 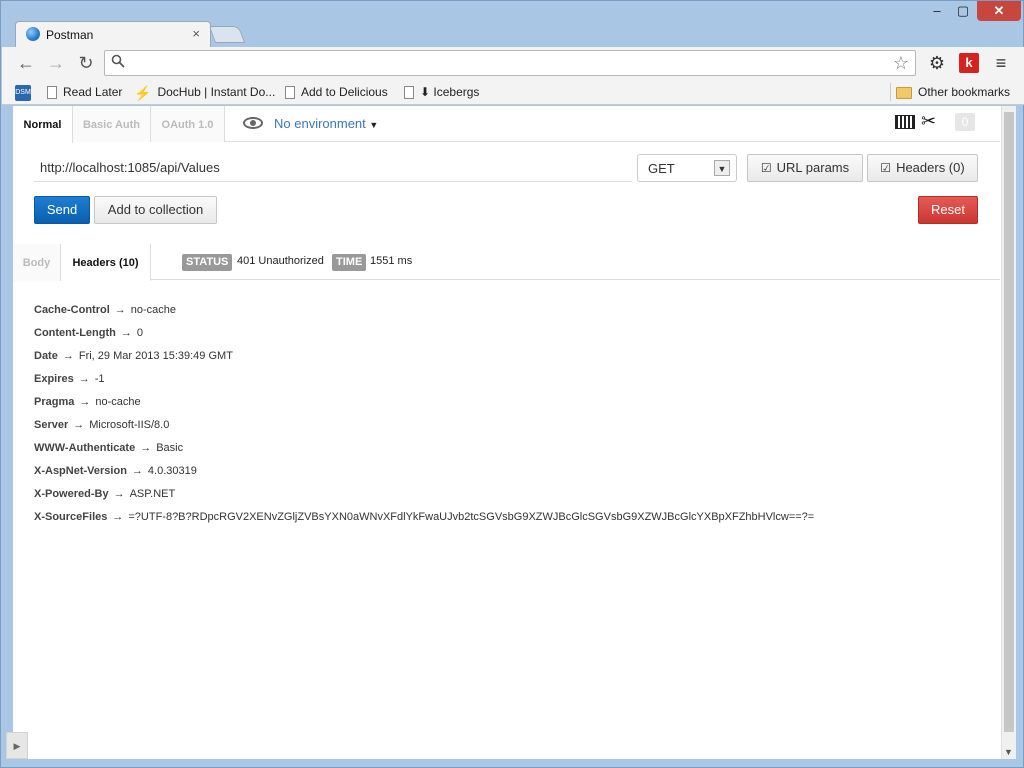 I want to click on bolt-icon: ⚡, so click(x=143, y=92).